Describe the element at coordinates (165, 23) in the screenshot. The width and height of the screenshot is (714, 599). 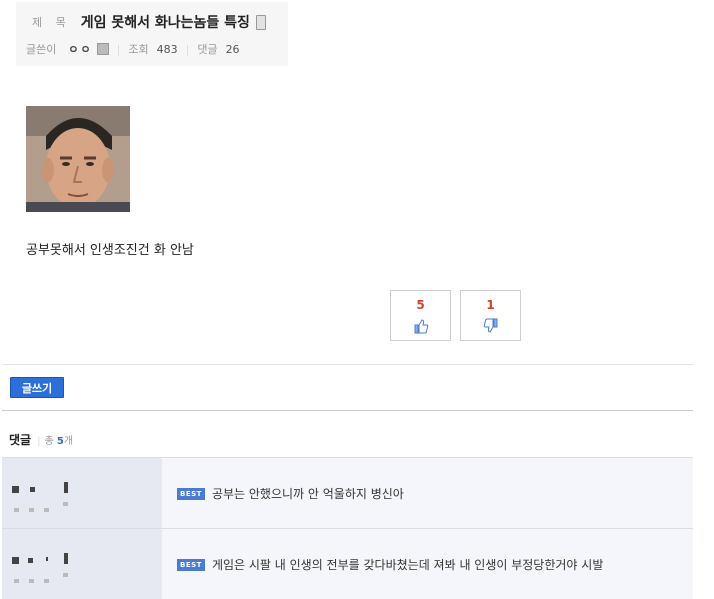
I see `post-title: 게임 못해서 화나는놈들 특징` at that location.